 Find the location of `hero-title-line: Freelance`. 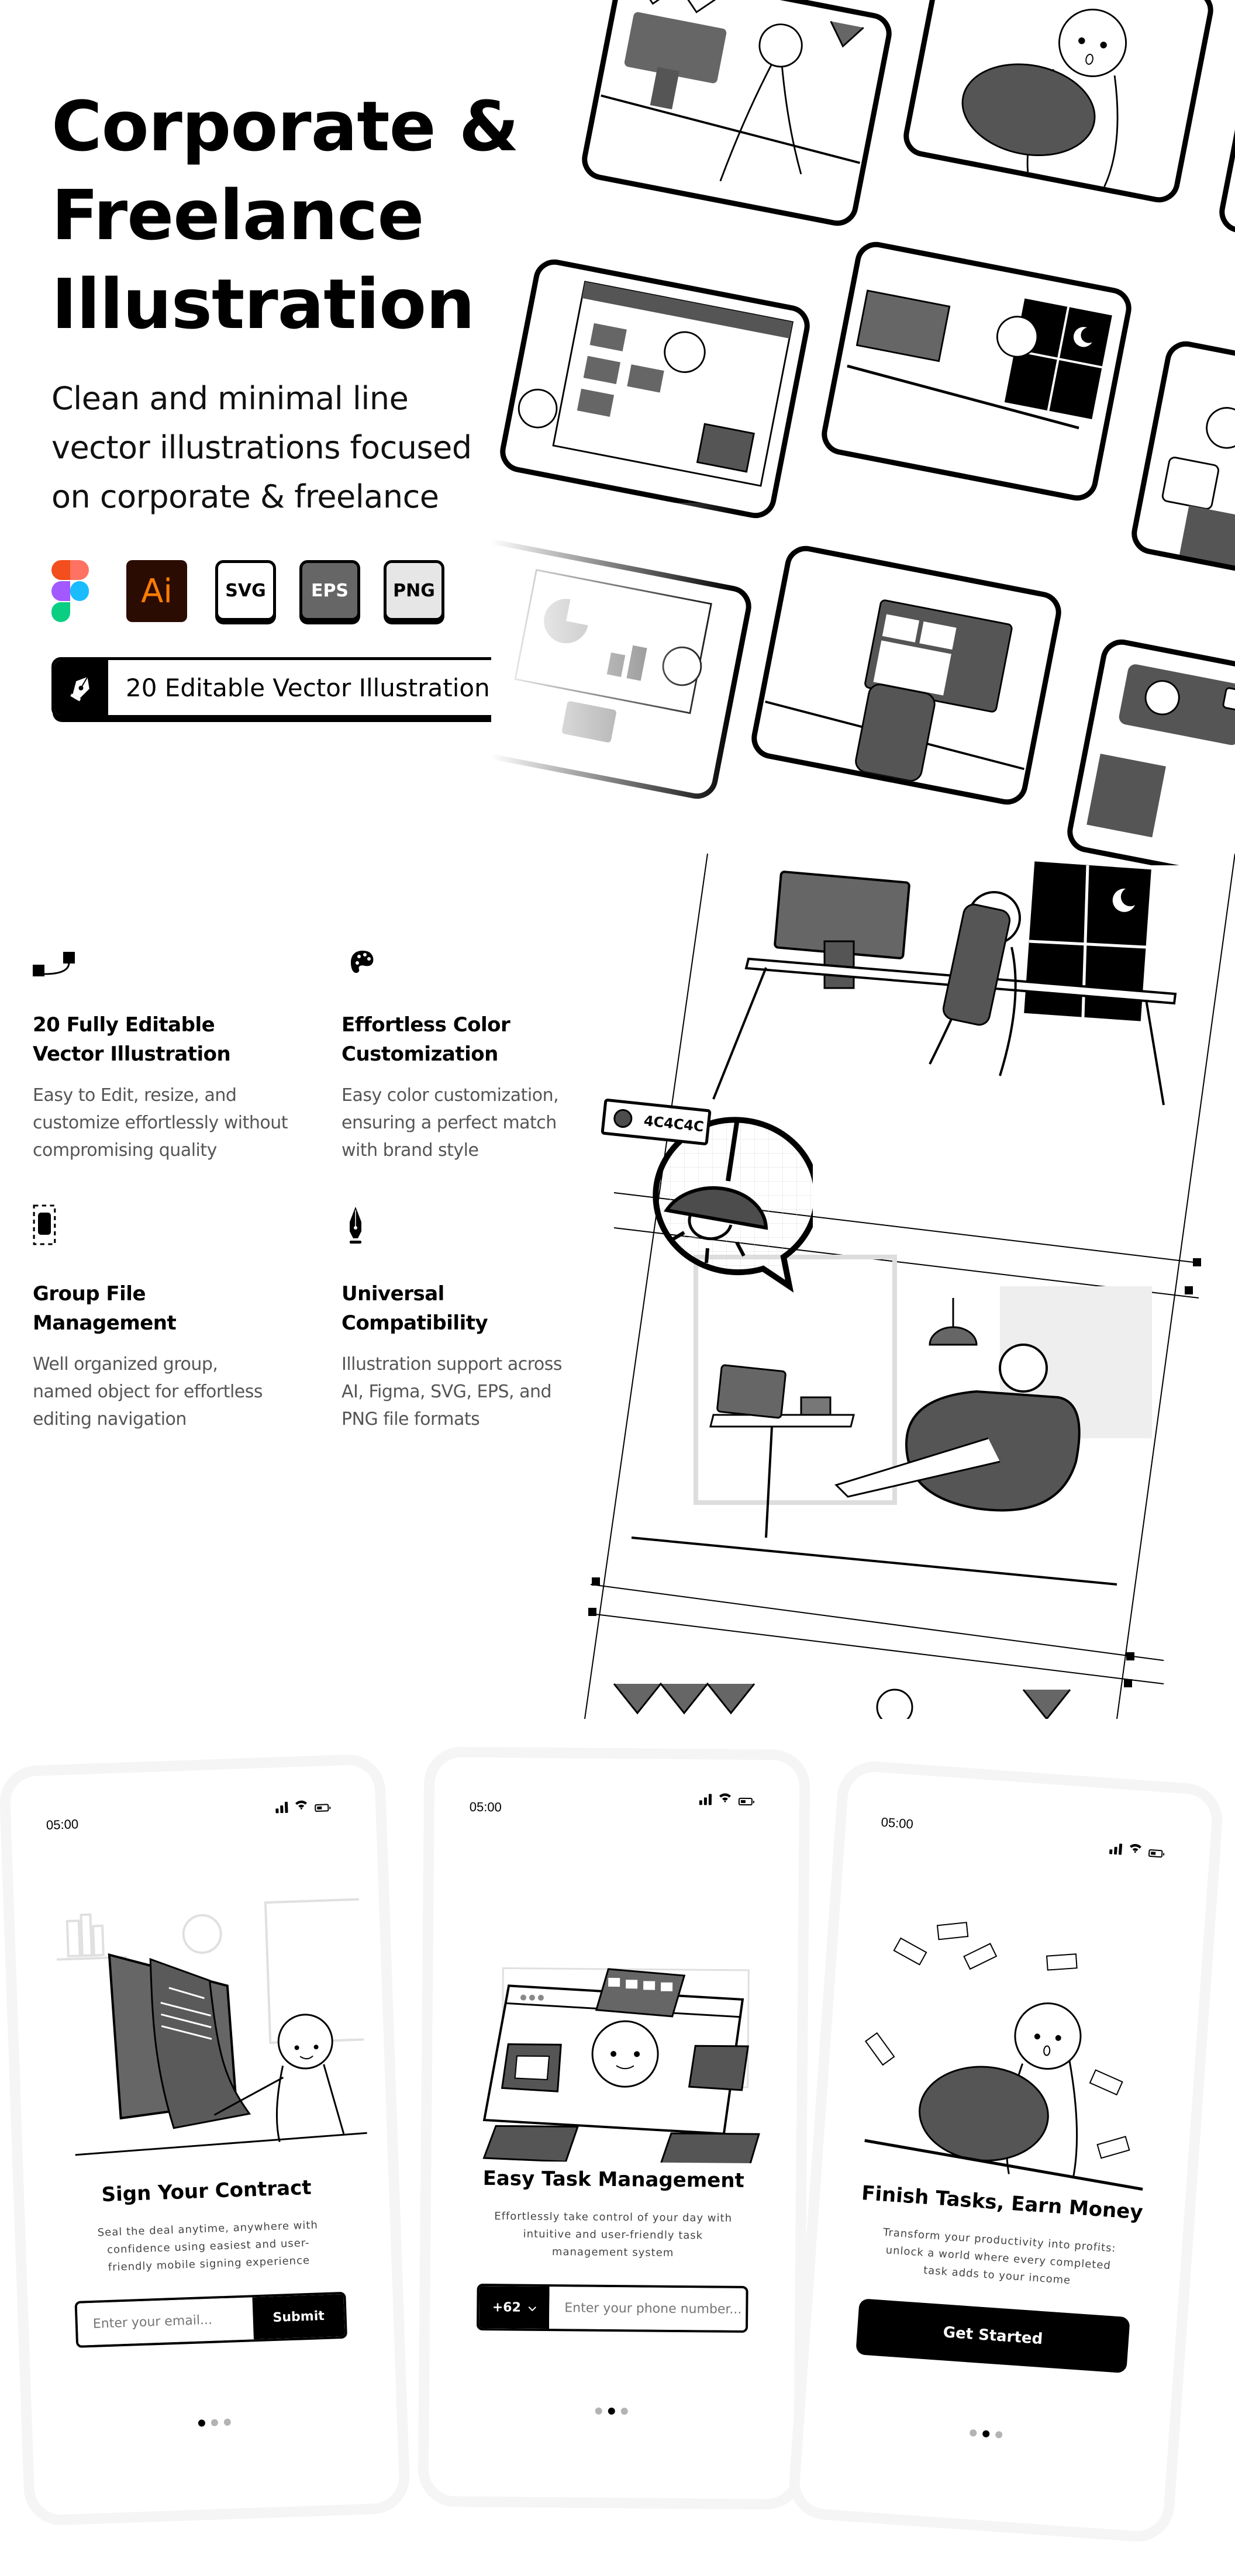

hero-title-line: Freelance is located at coordinates (237, 215).